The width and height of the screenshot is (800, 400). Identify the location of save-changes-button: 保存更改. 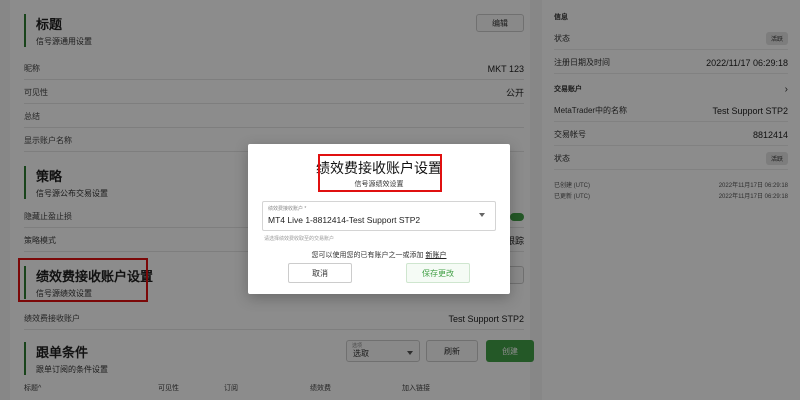
(438, 273).